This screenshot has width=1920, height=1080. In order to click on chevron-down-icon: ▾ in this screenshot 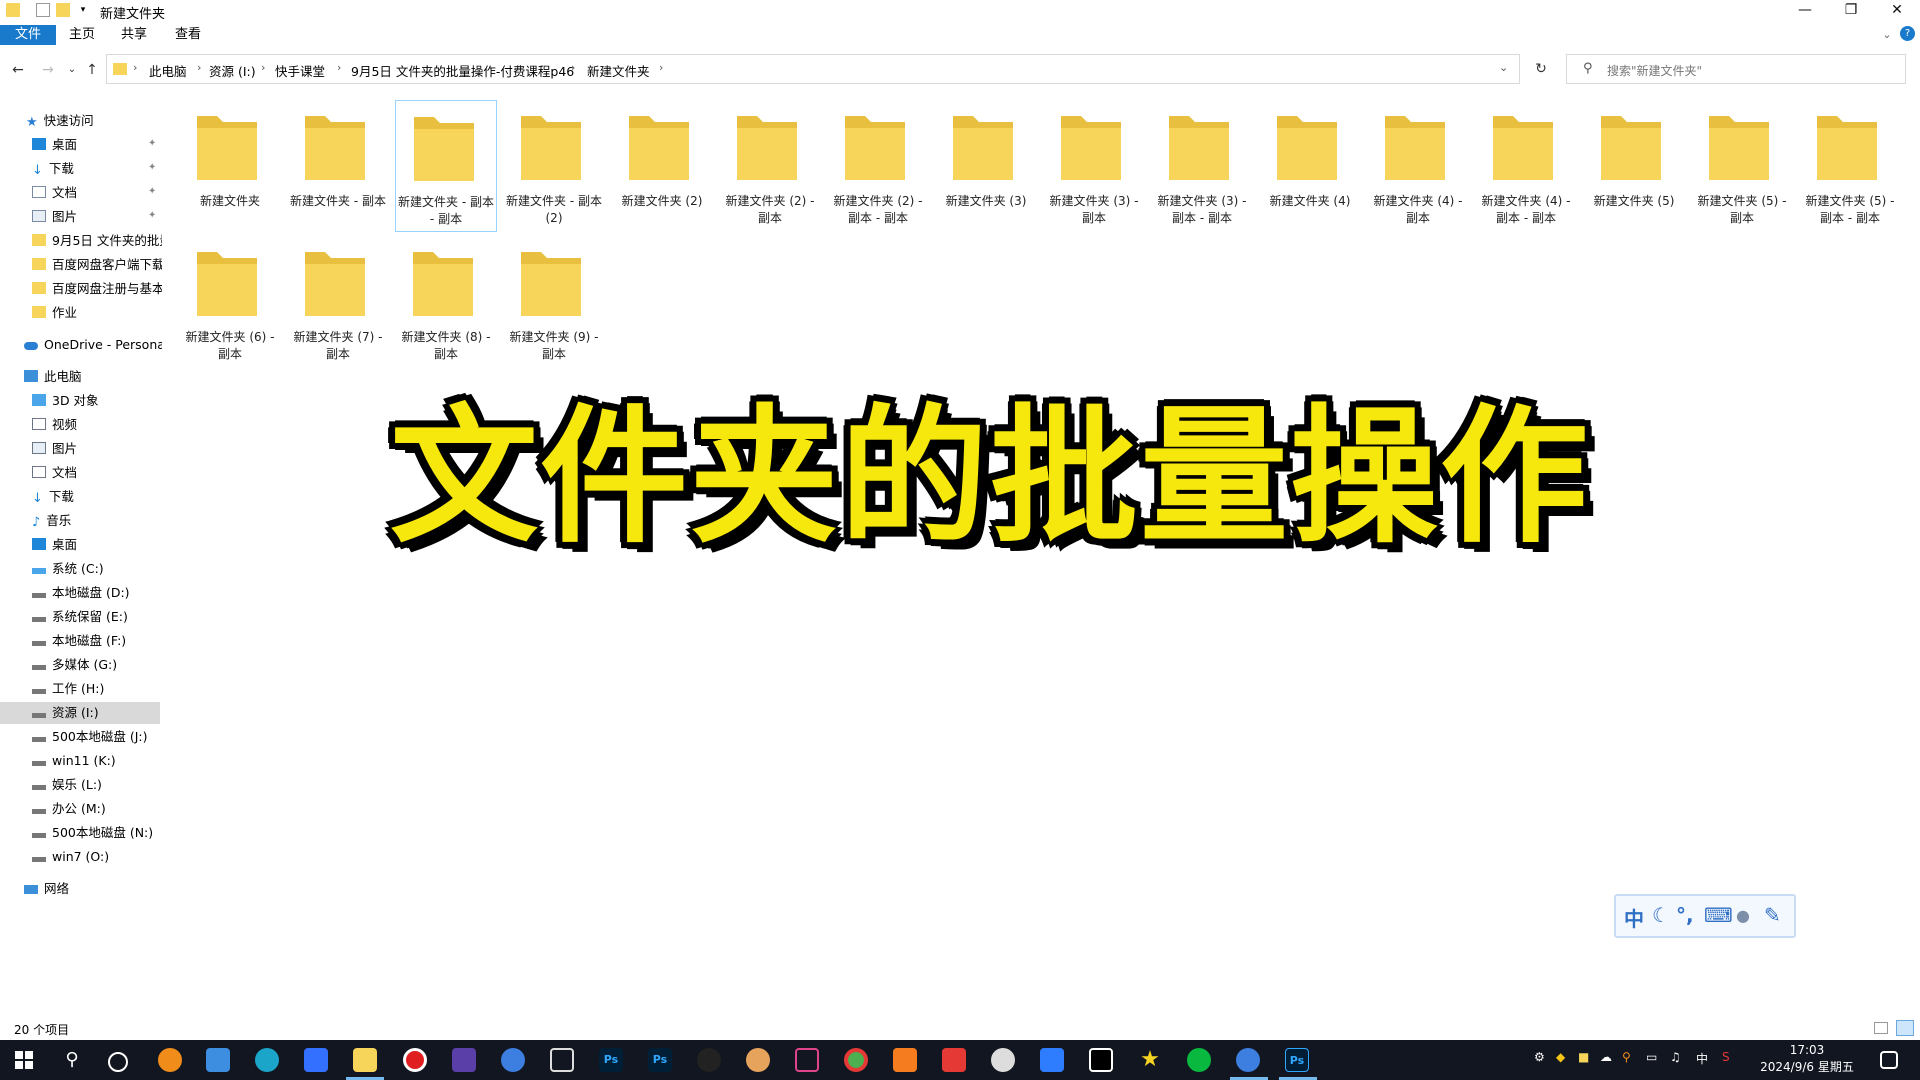, I will do `click(83, 10)`.